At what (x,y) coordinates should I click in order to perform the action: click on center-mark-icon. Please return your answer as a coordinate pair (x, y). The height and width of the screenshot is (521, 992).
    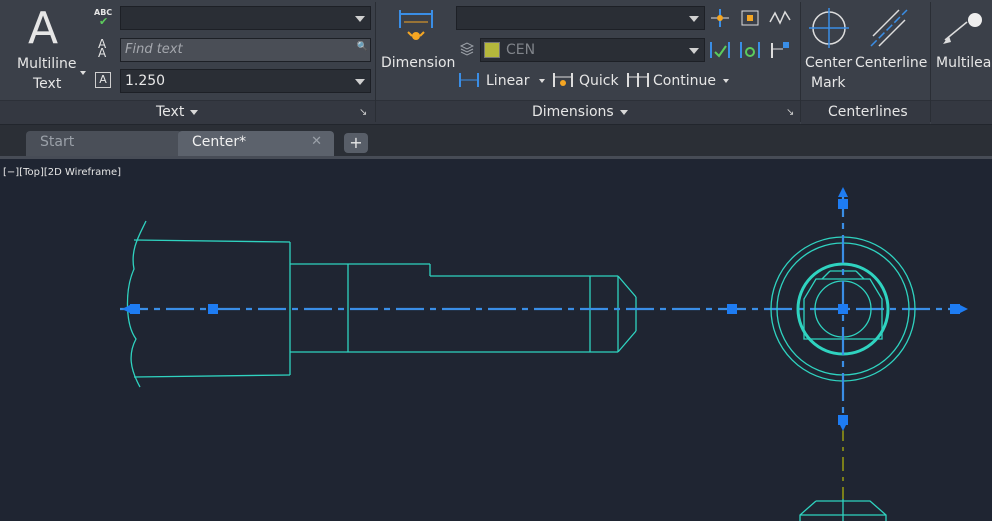
    Looking at the image, I should click on (829, 28).